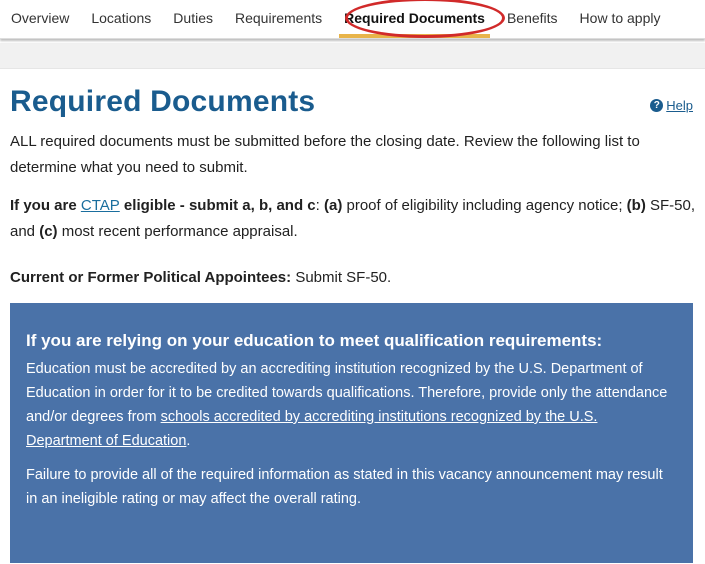 The height and width of the screenshot is (564, 705). What do you see at coordinates (319, 205) in the screenshot?
I see `ctap-colon: :` at bounding box center [319, 205].